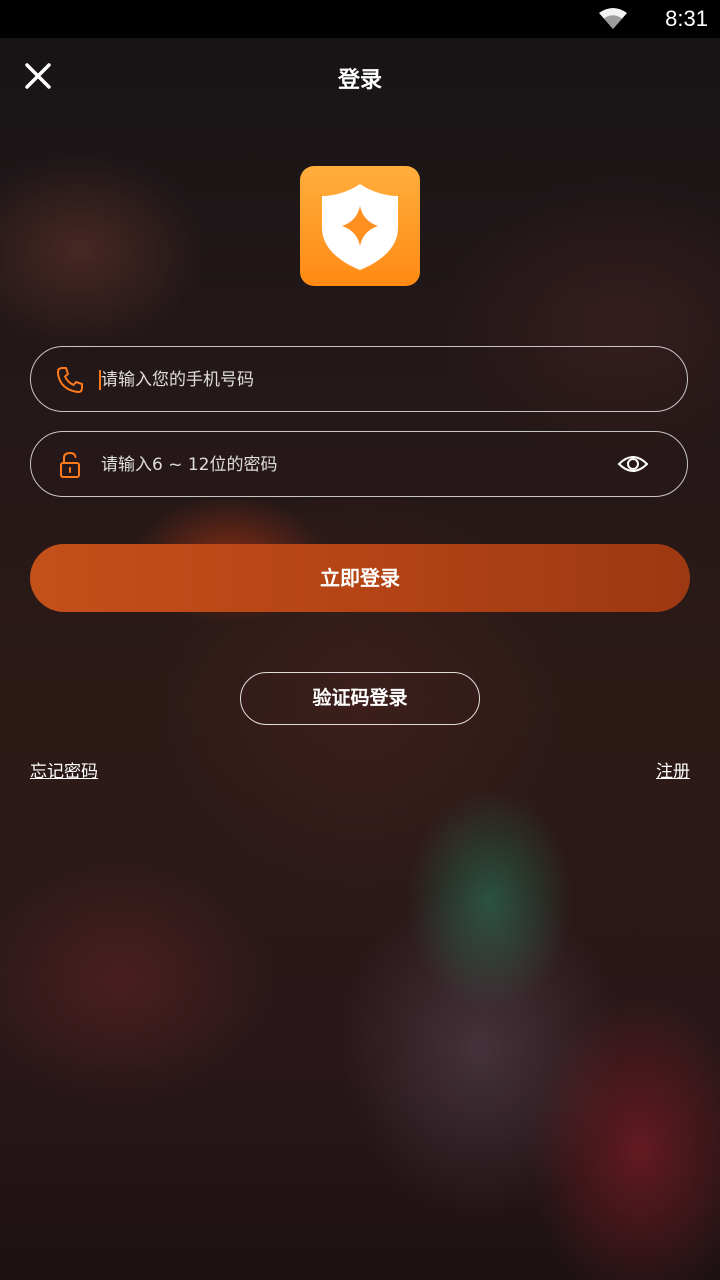 This screenshot has width=720, height=1280. I want to click on password-field, so click(359, 464).